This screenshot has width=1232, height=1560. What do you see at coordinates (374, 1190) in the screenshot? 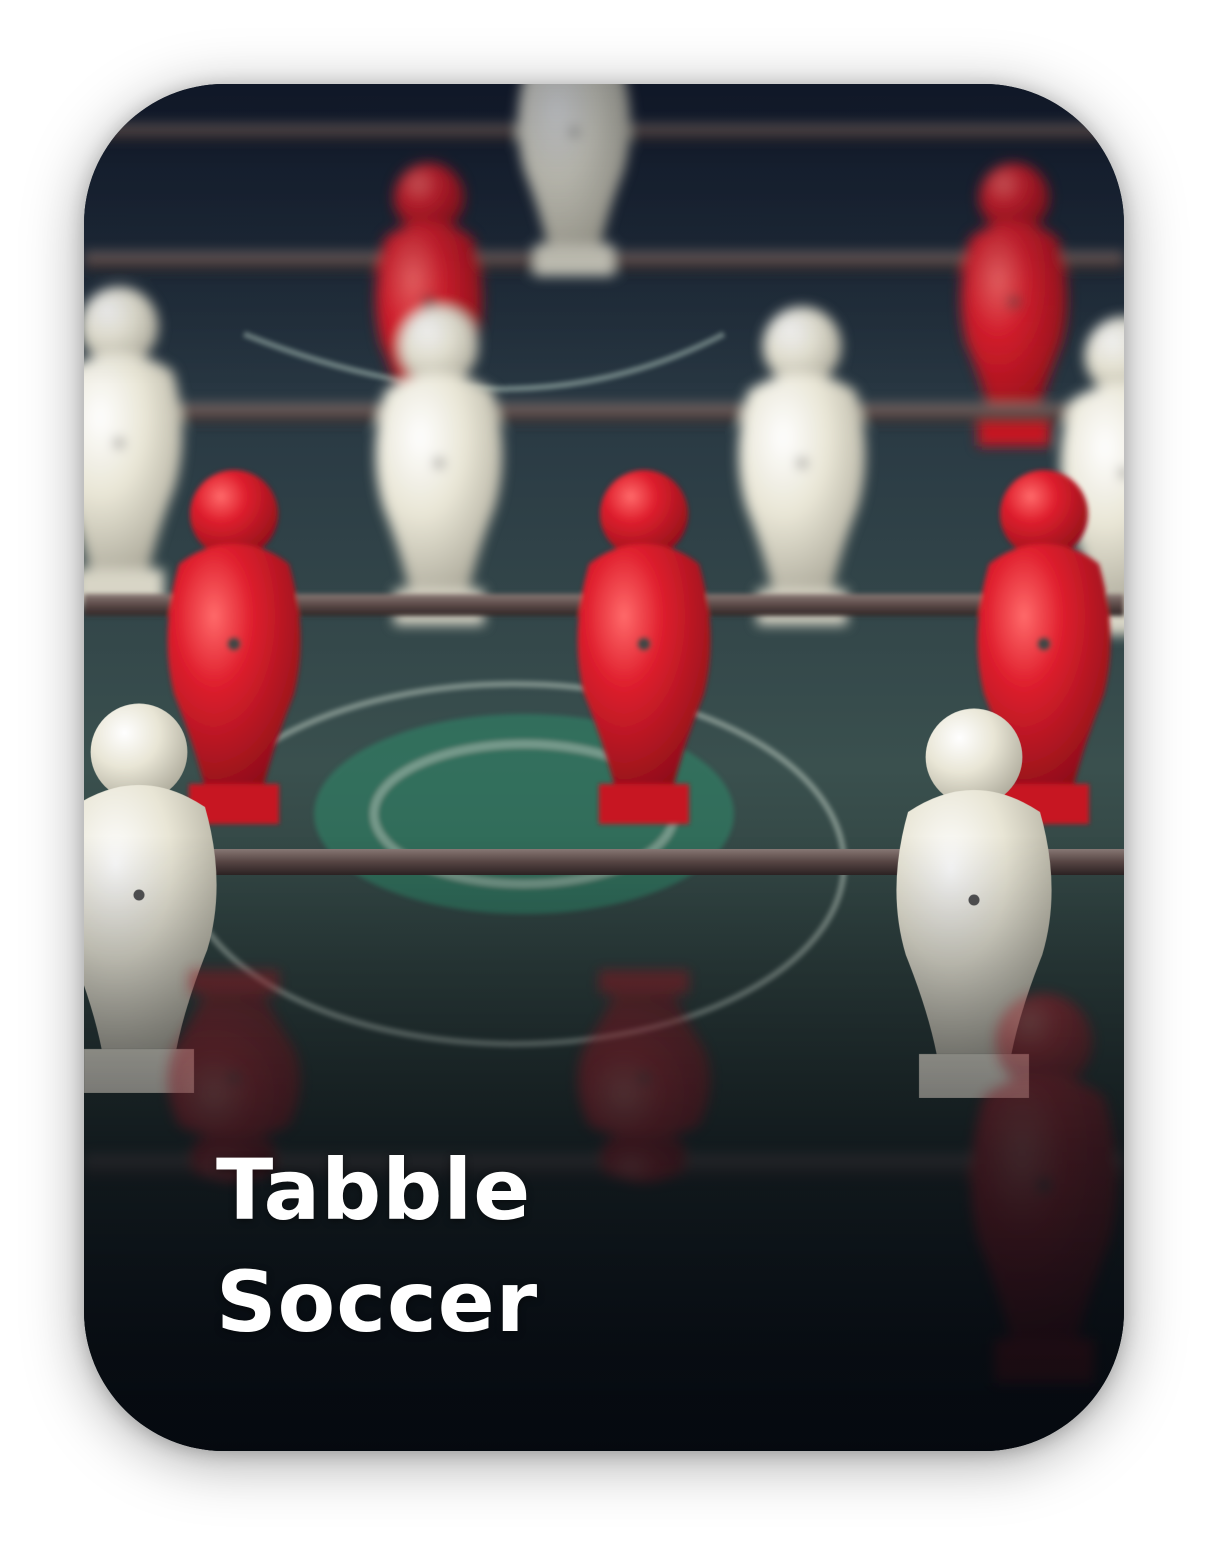
I see `card-title-line-1: Tabble` at bounding box center [374, 1190].